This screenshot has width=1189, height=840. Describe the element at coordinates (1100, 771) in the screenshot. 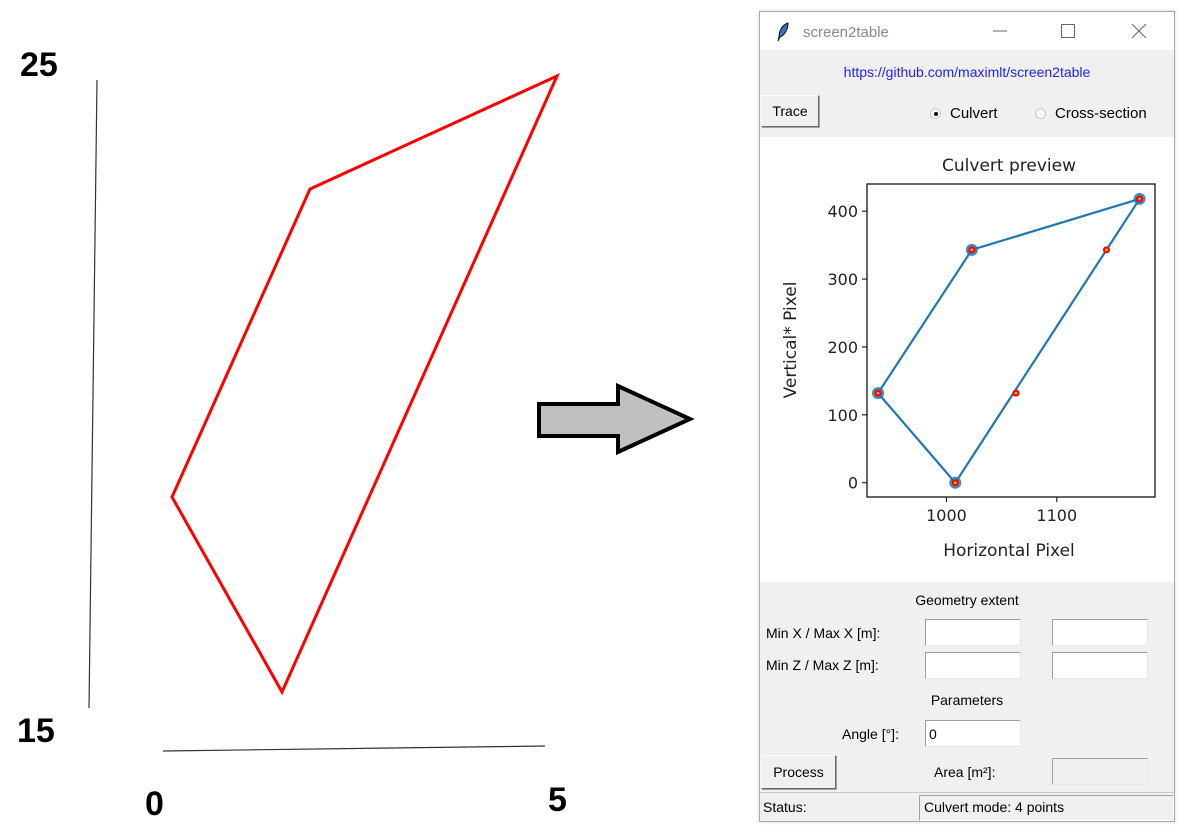

I see `area-output` at that location.